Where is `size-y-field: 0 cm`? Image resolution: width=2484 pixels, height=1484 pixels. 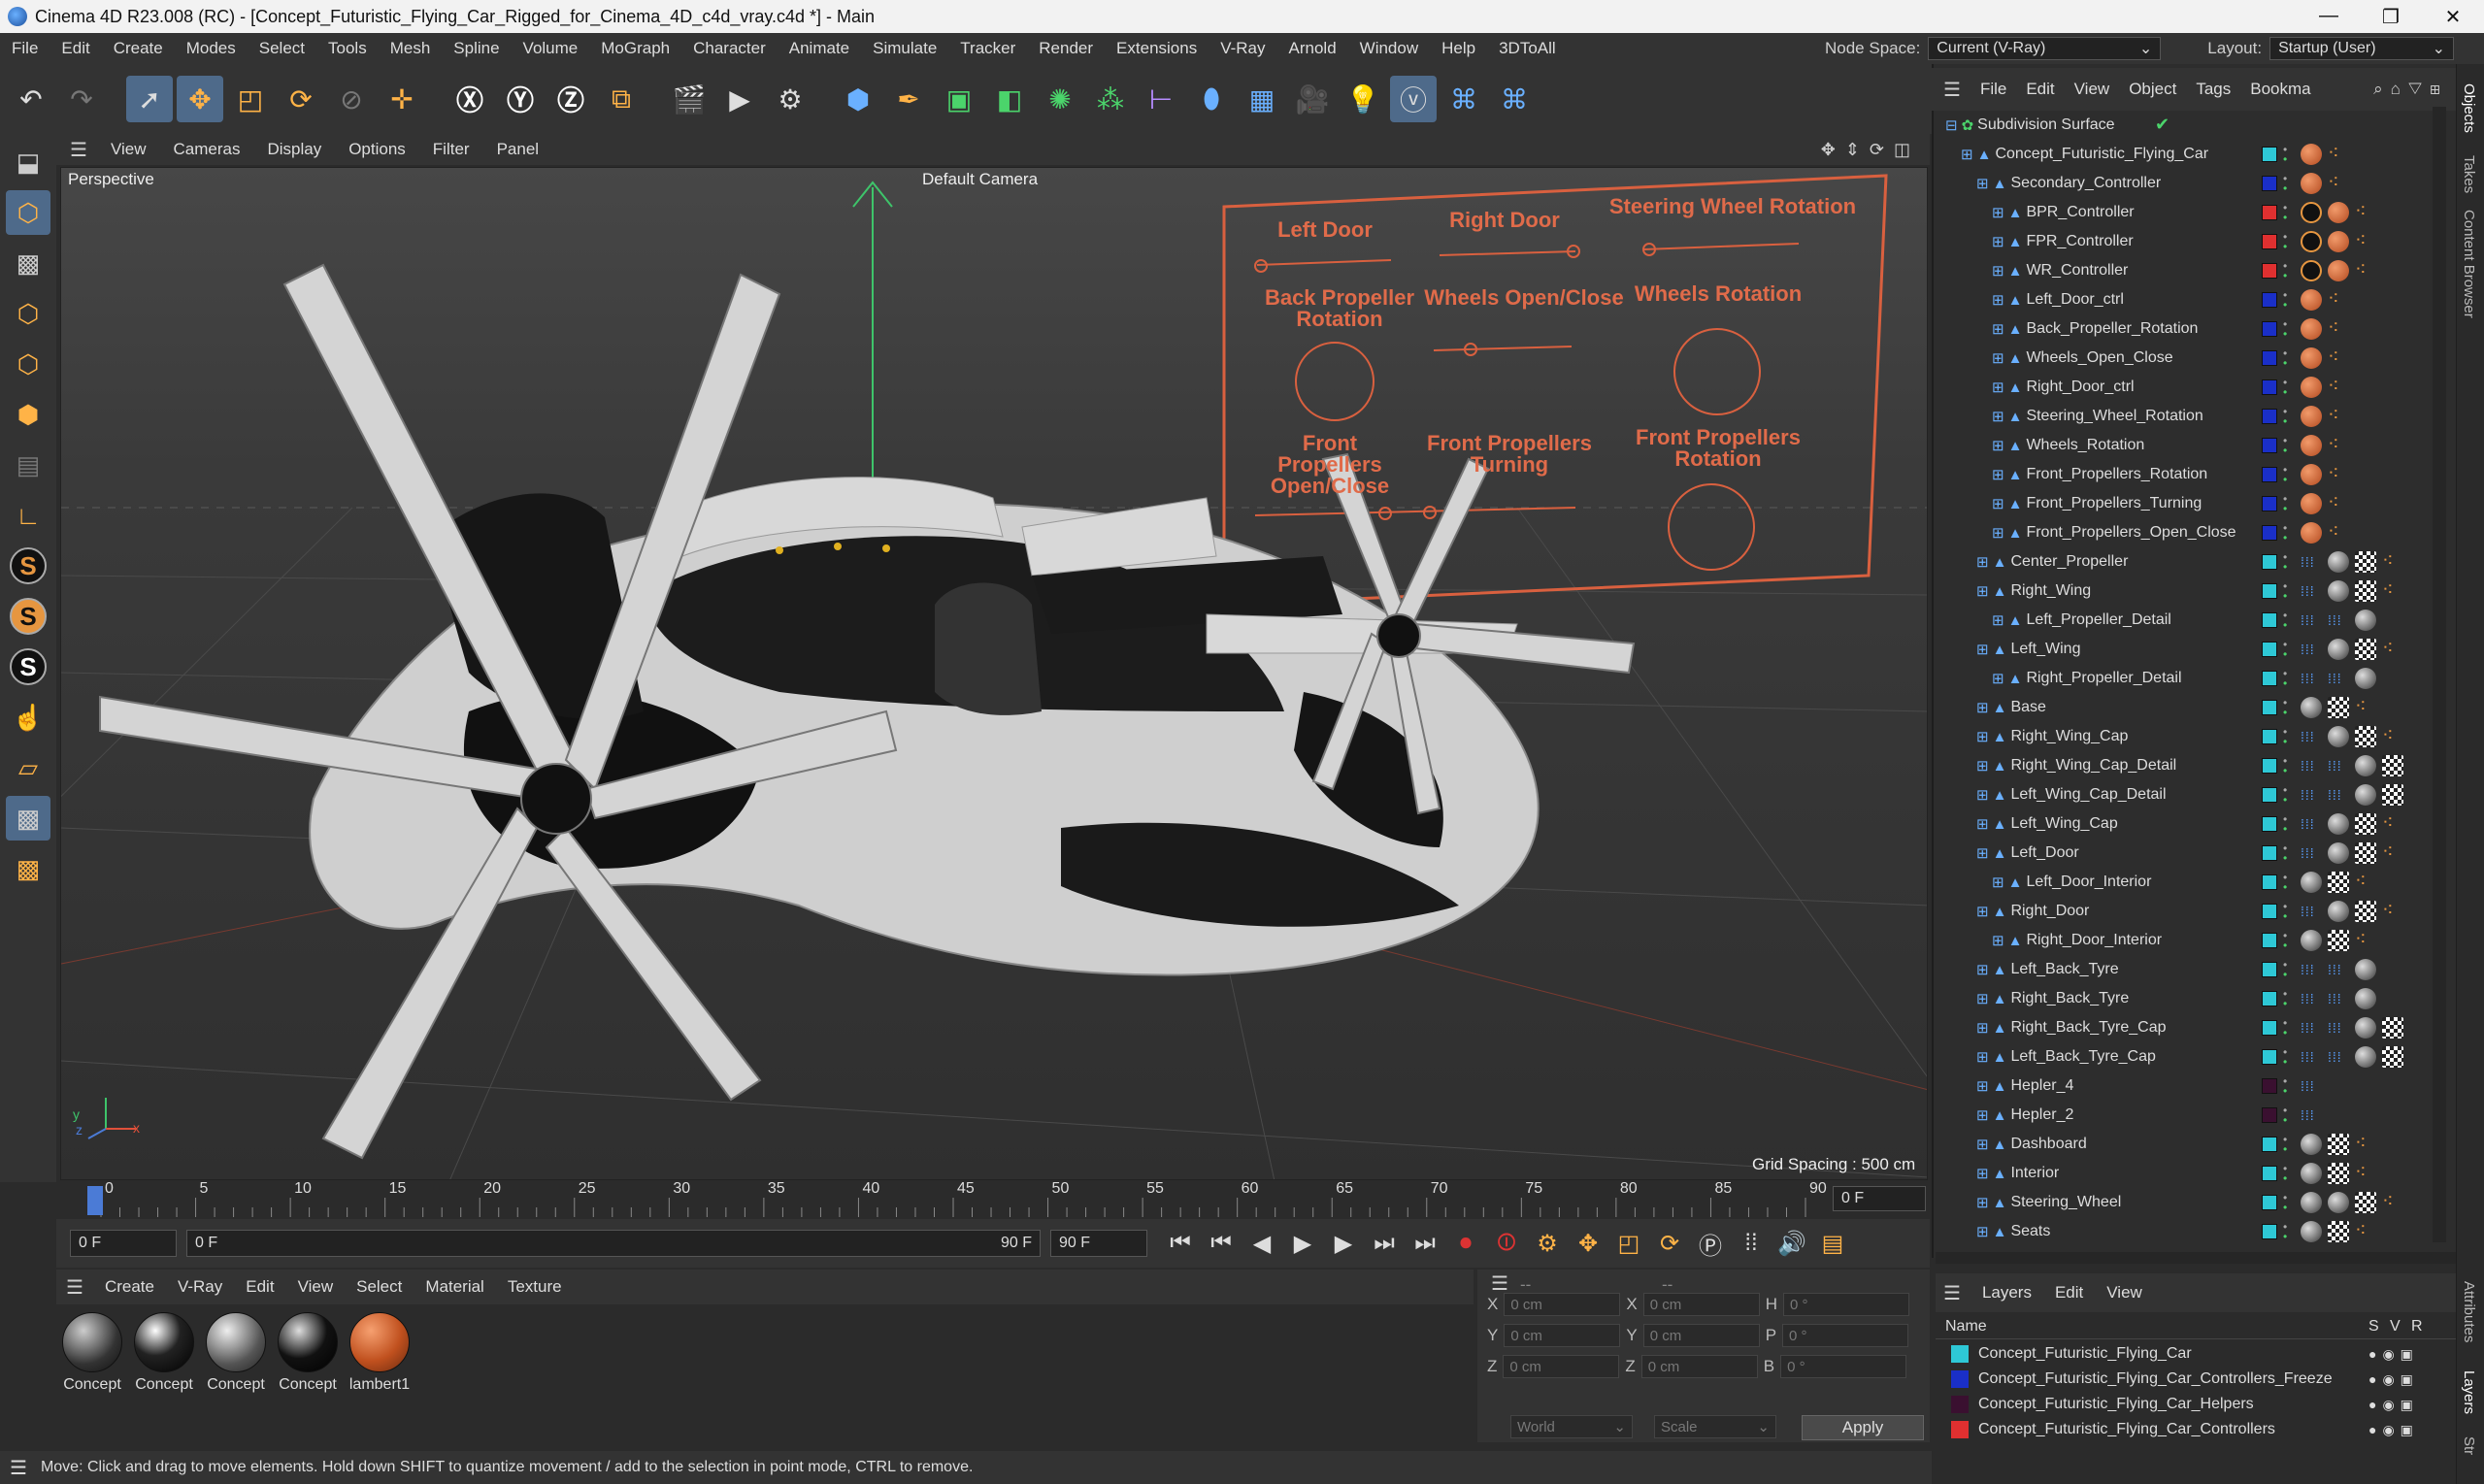 size-y-field: 0 cm is located at coordinates (1701, 1335).